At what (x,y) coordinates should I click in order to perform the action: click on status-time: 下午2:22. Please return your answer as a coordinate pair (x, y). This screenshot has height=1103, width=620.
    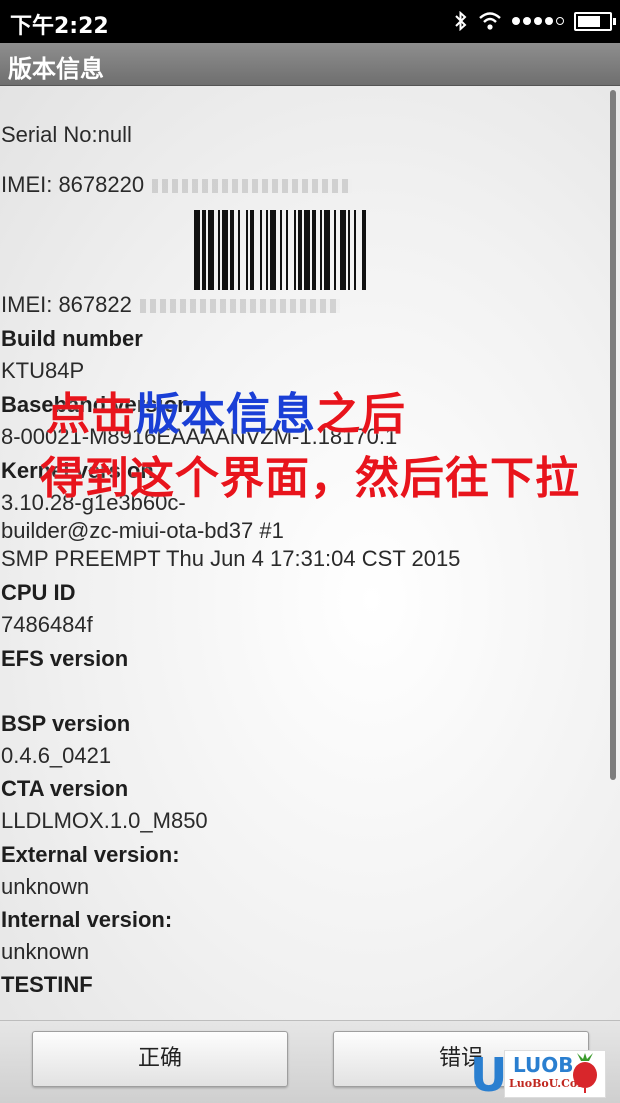
    Looking at the image, I should click on (59, 26).